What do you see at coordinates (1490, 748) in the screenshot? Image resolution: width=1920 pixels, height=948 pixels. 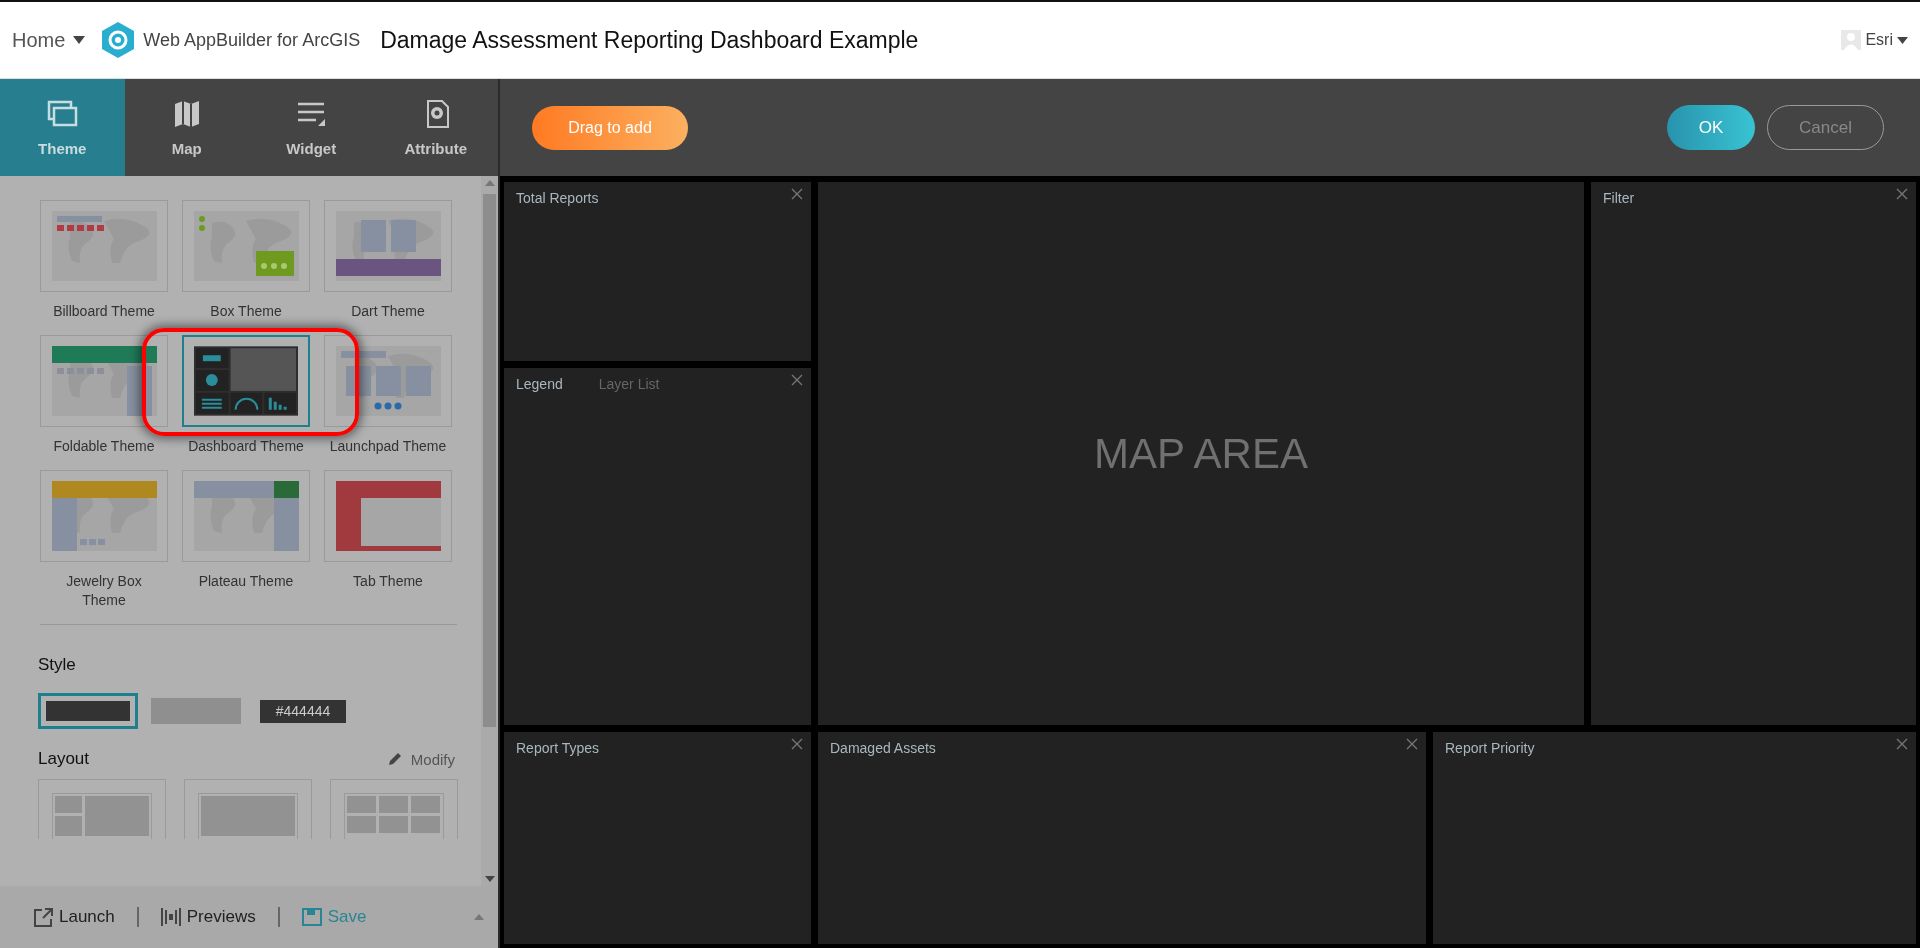 I see `panel-tab: Report Priority` at bounding box center [1490, 748].